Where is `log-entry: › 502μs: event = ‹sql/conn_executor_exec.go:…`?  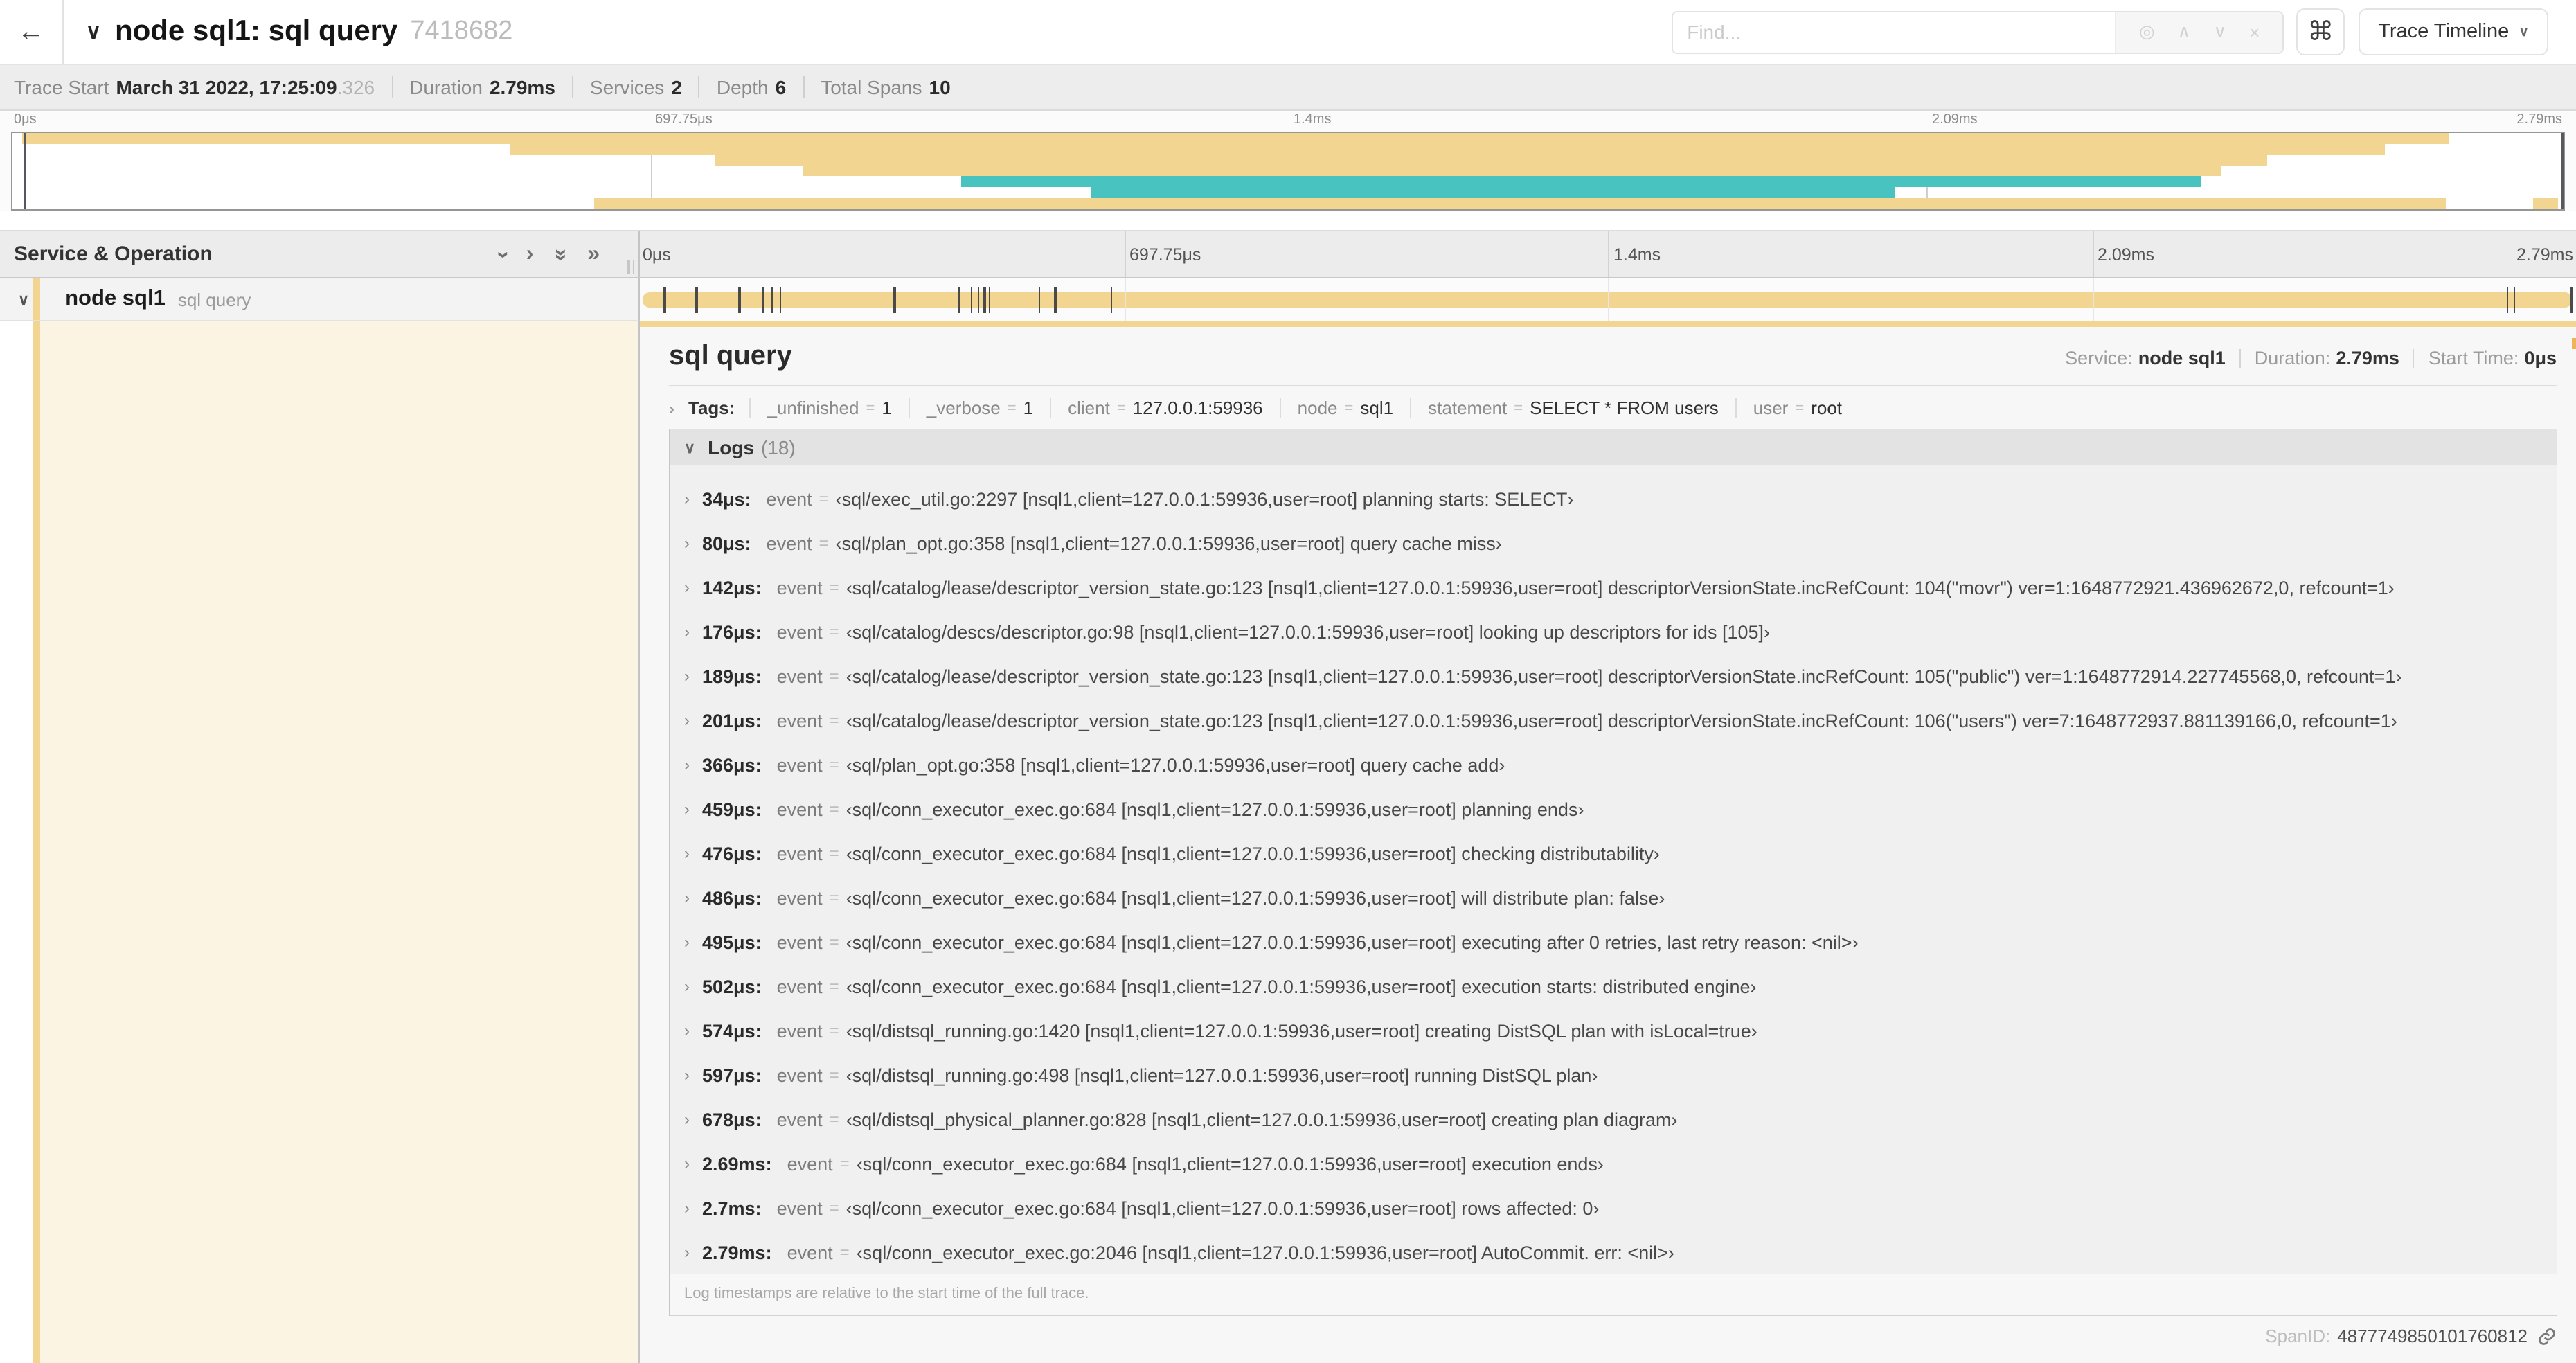
log-entry: › 502μs: event = ‹sql/conn_executor_exec.go:… is located at coordinates (1613, 986).